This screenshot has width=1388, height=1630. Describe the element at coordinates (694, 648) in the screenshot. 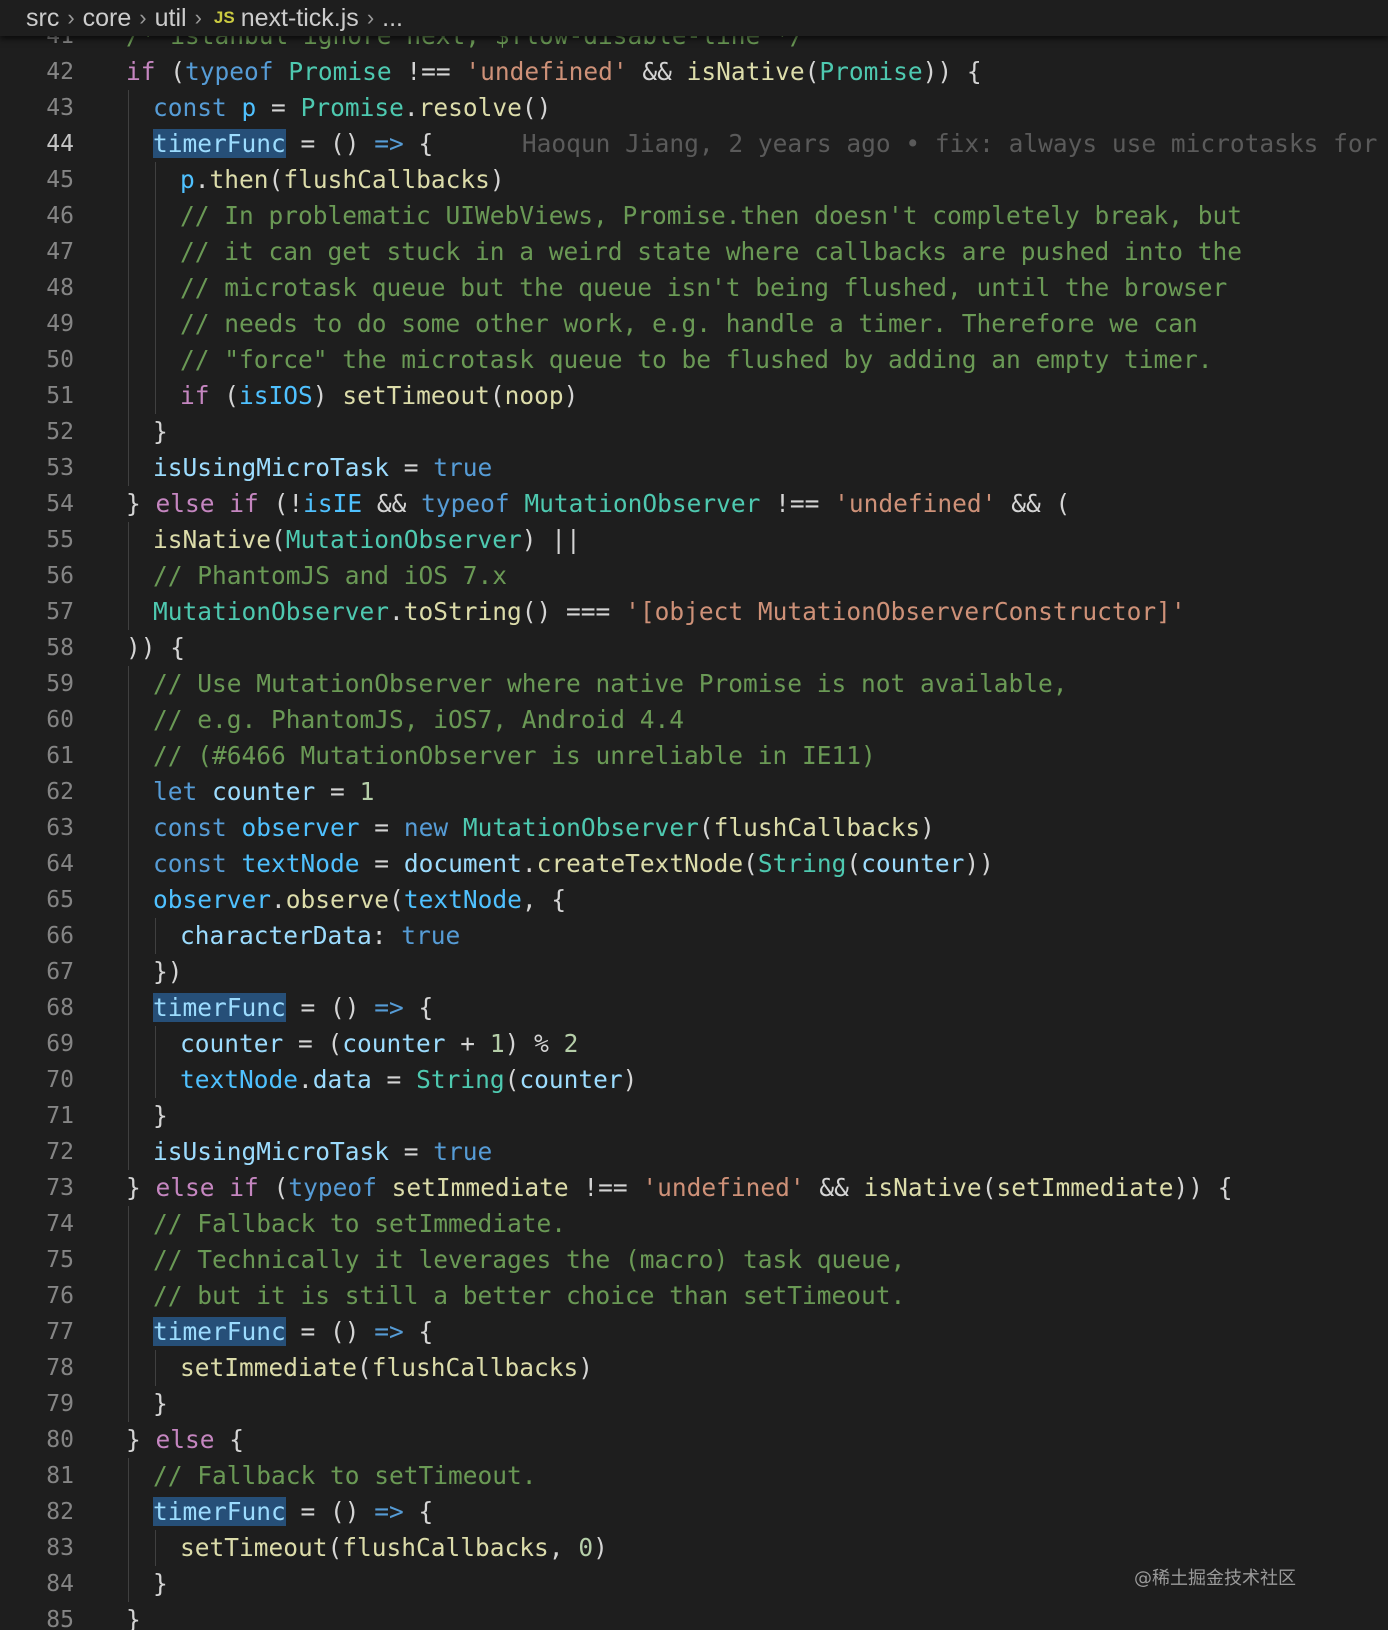

I see `code-line: 58)) {` at that location.